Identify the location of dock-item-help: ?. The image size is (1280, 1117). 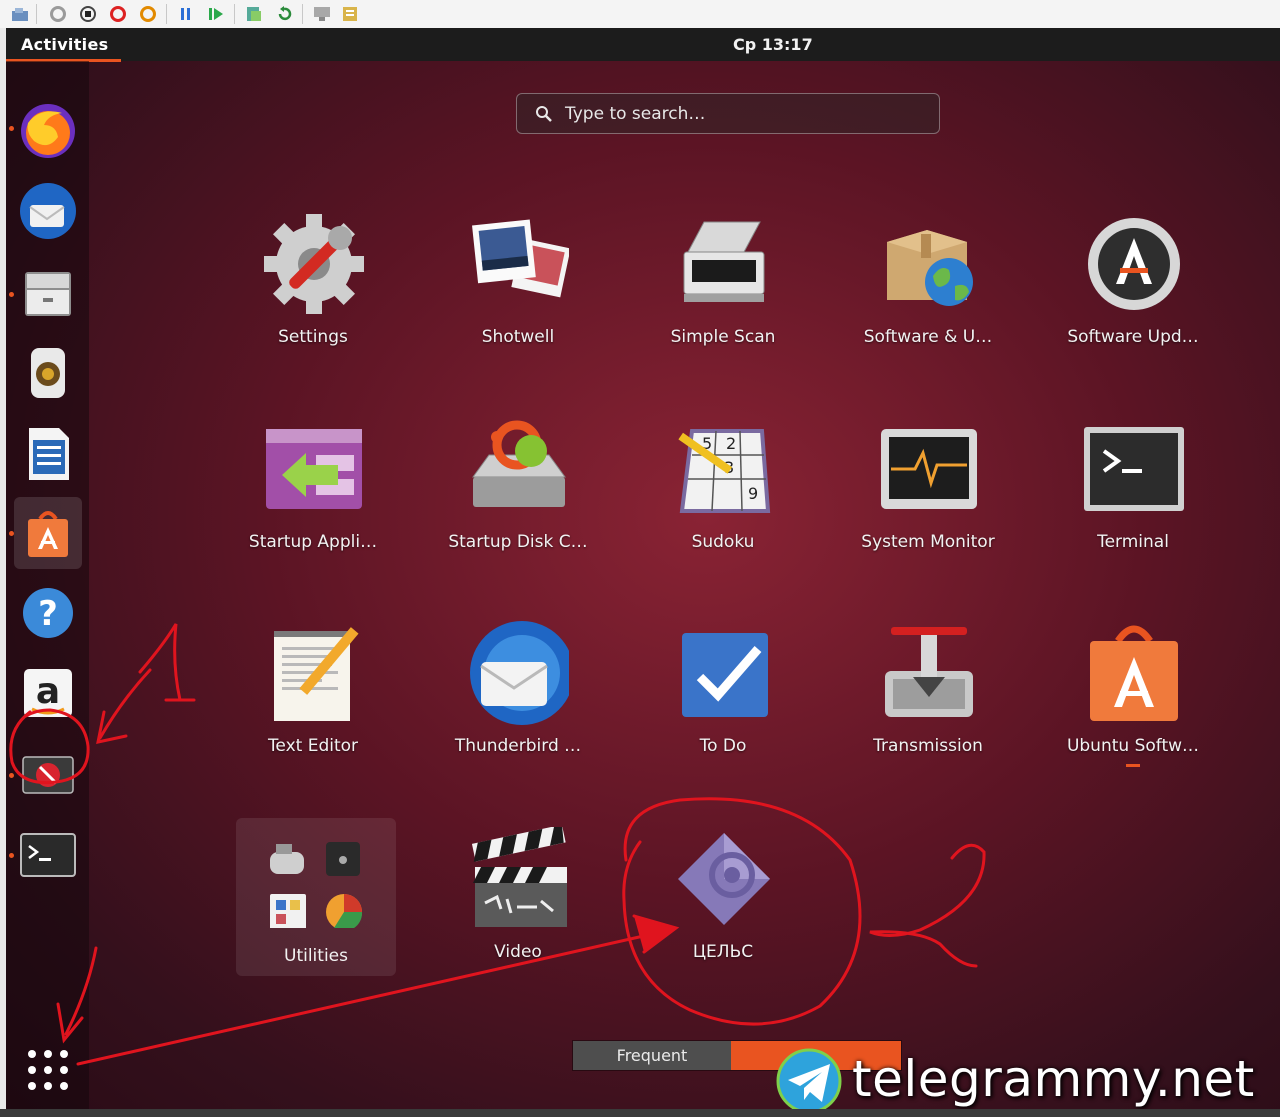
(48, 613).